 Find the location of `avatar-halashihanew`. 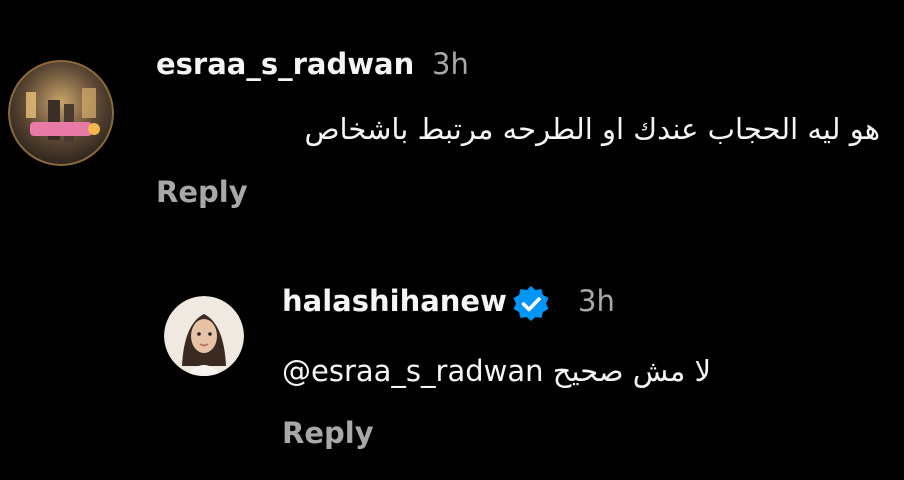

avatar-halashihanew is located at coordinates (204, 336).